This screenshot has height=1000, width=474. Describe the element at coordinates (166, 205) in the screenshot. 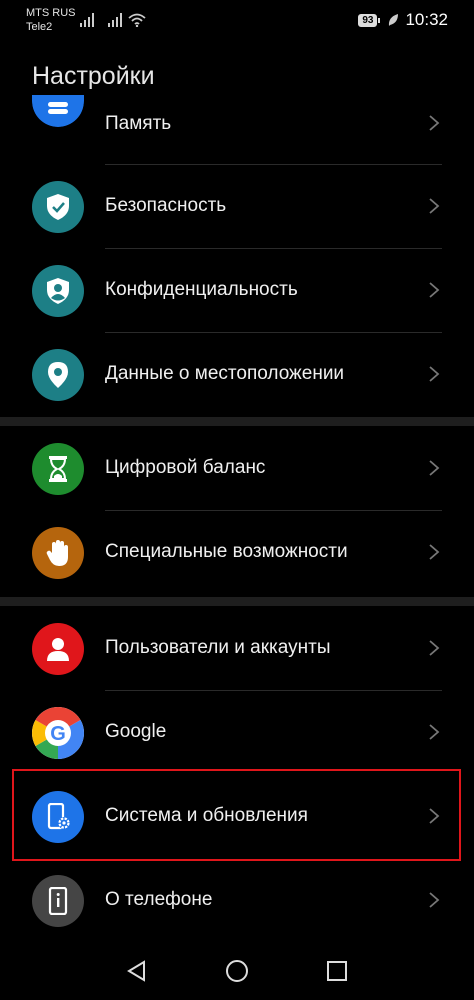

I see `settings-item-label: Безопасность` at that location.